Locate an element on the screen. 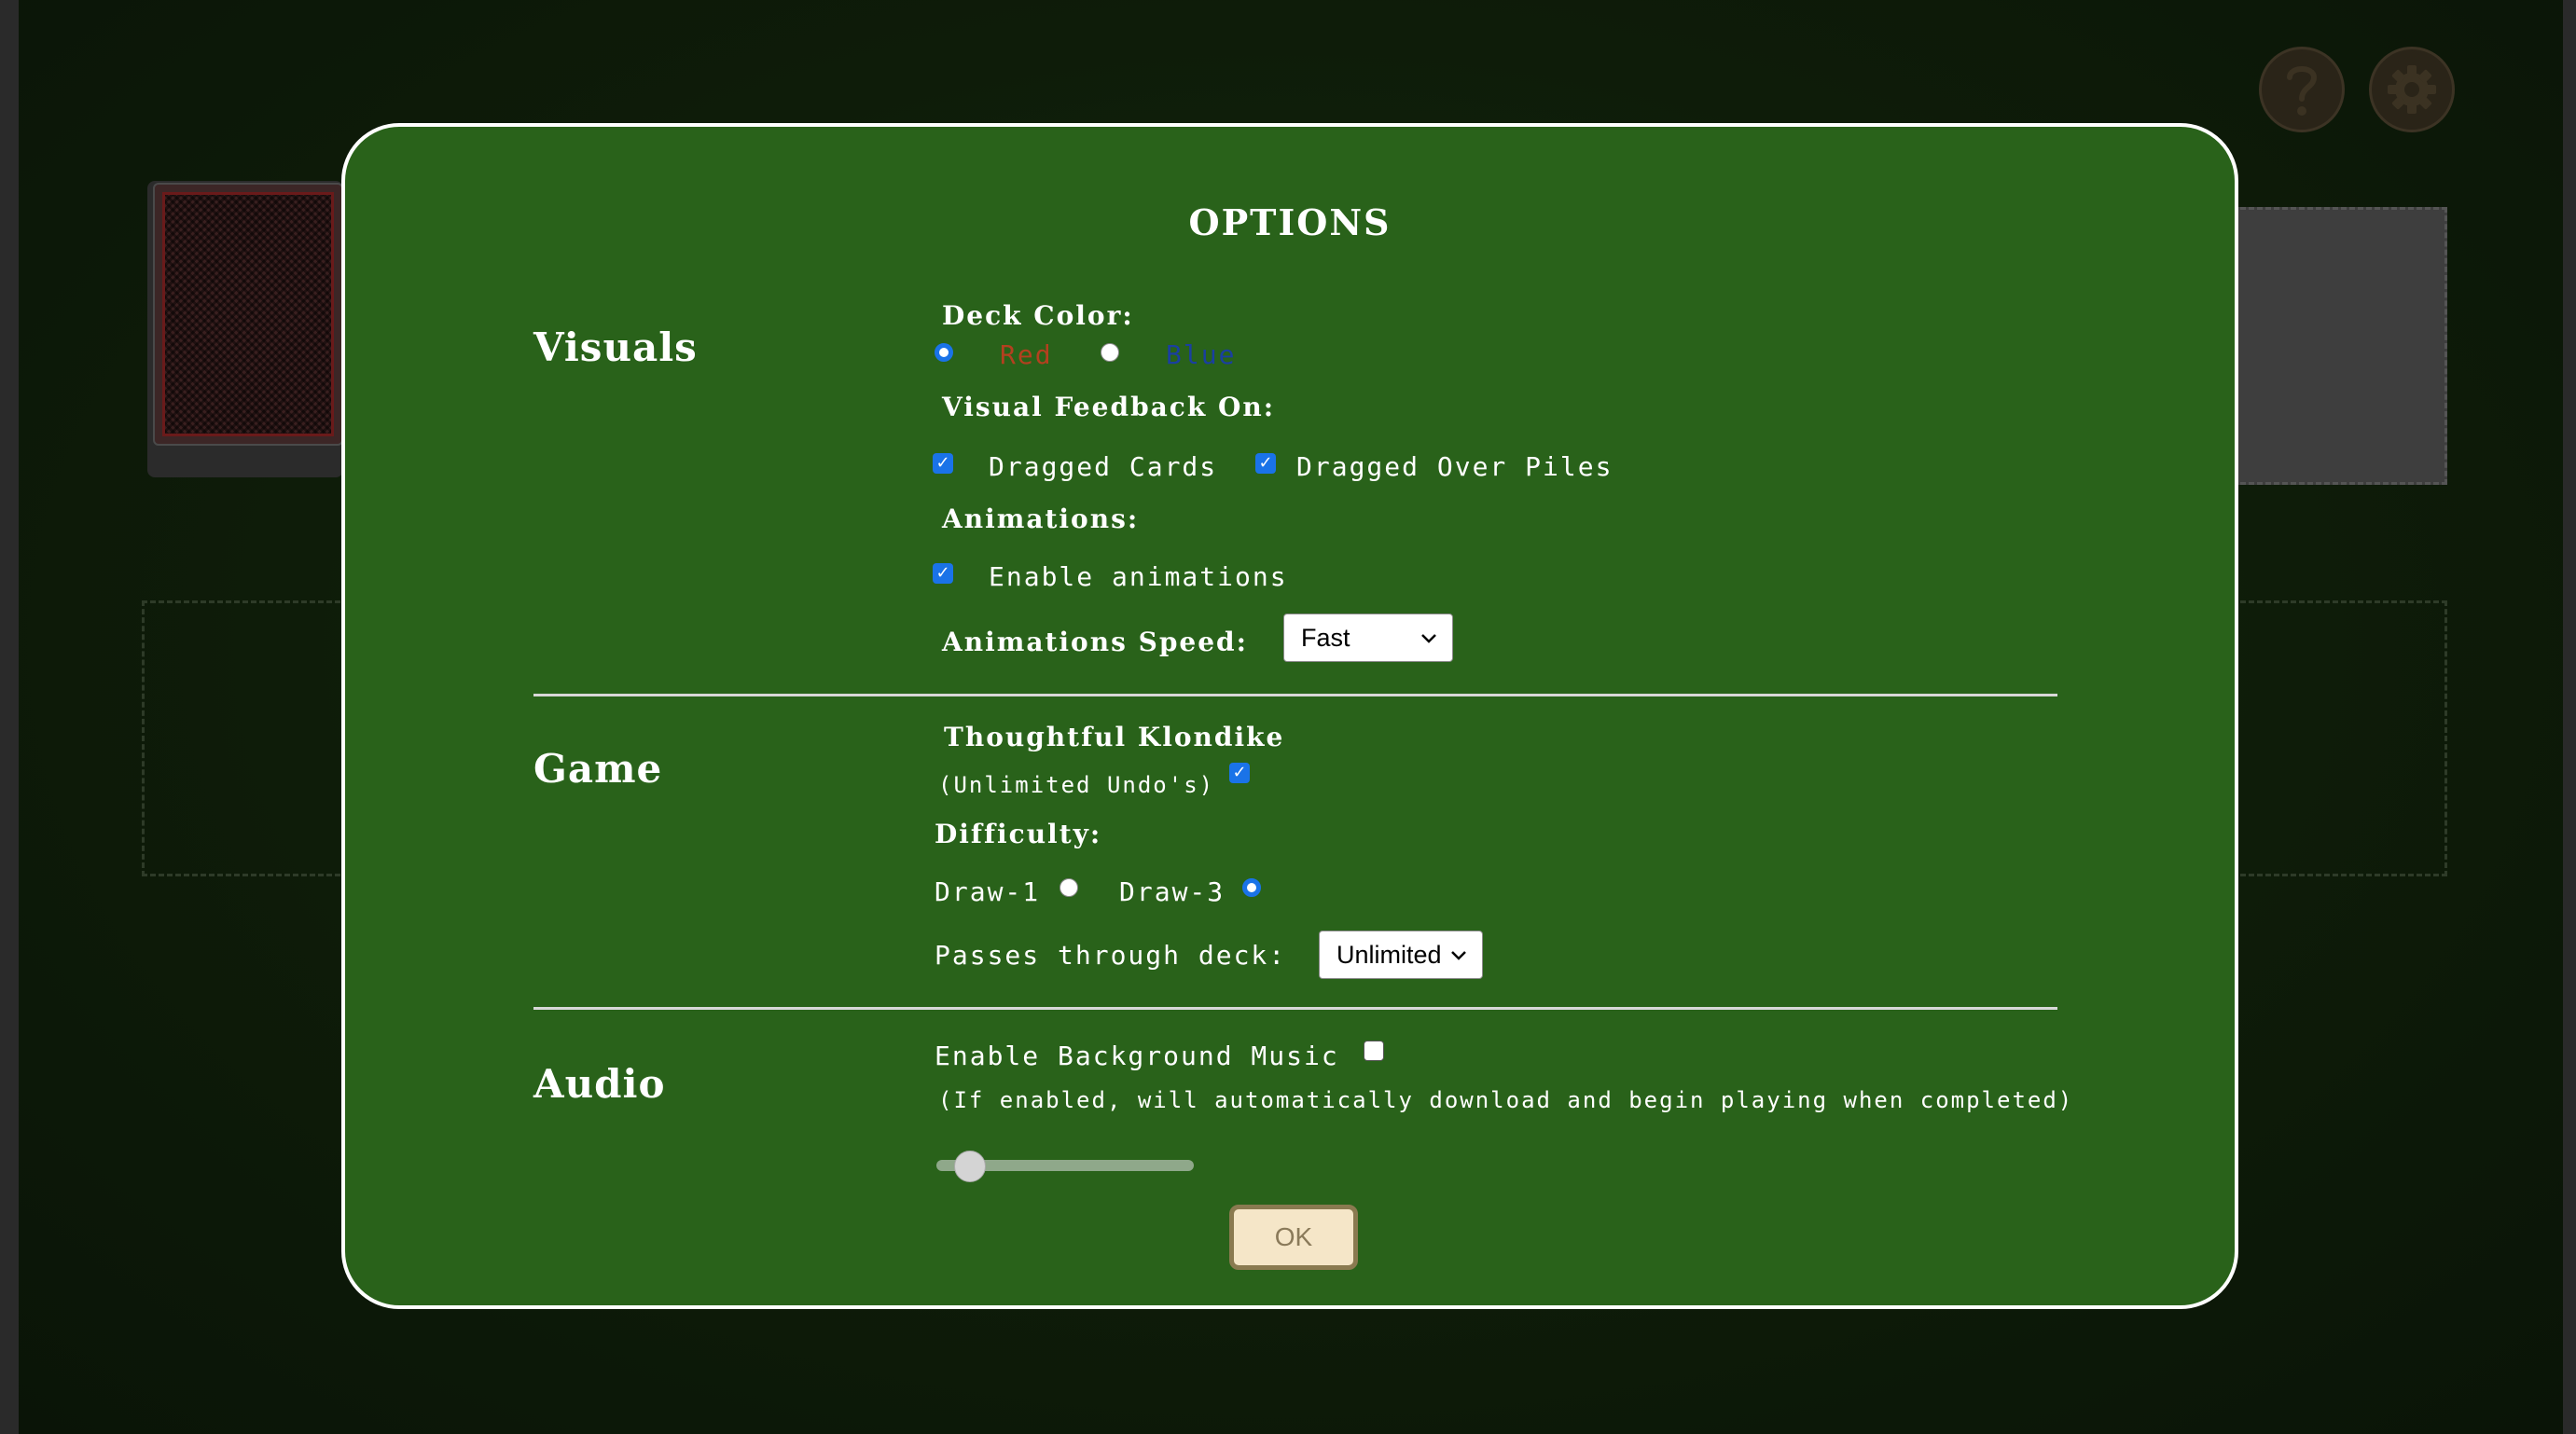 Image resolution: width=2576 pixels, height=1434 pixels. deck-color-red-radio is located at coordinates (944, 352).